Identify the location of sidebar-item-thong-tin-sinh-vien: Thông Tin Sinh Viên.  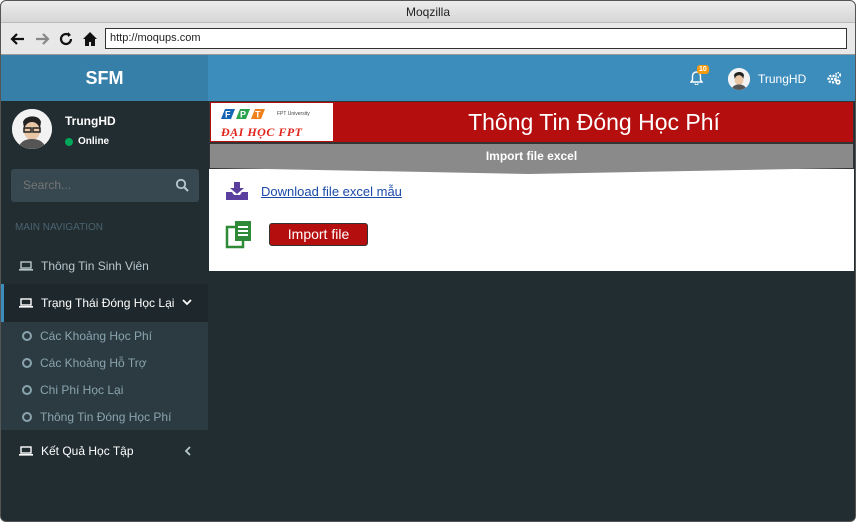
(104, 266).